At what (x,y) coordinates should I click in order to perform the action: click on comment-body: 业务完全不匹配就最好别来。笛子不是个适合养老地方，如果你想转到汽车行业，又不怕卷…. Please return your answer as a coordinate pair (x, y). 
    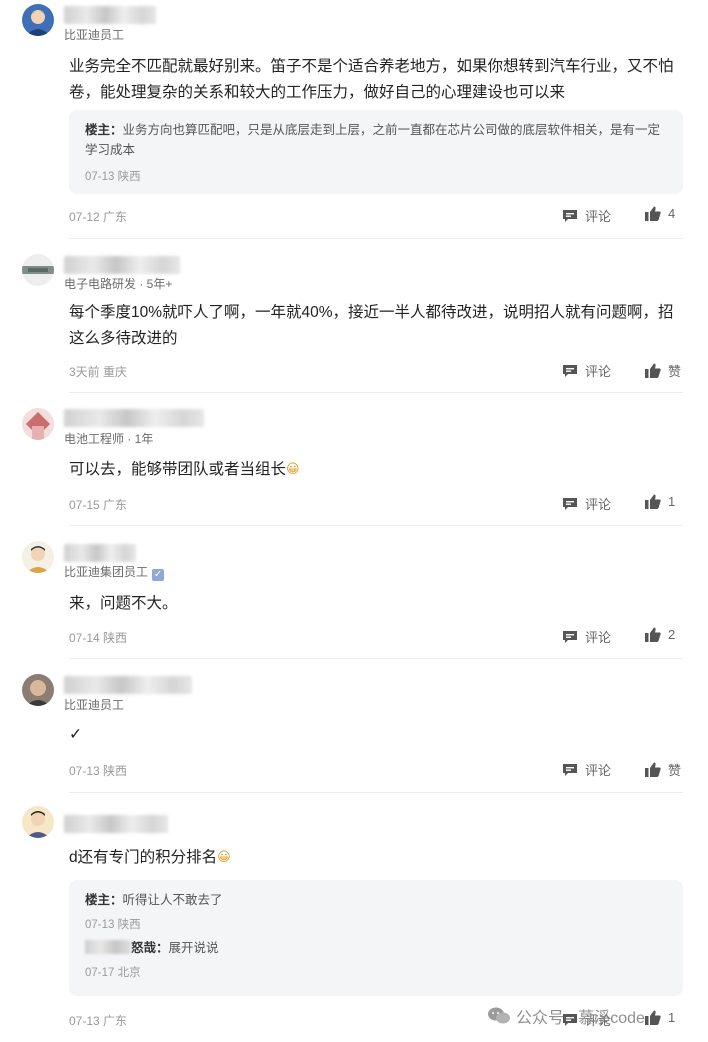
    Looking at the image, I should click on (371, 79).